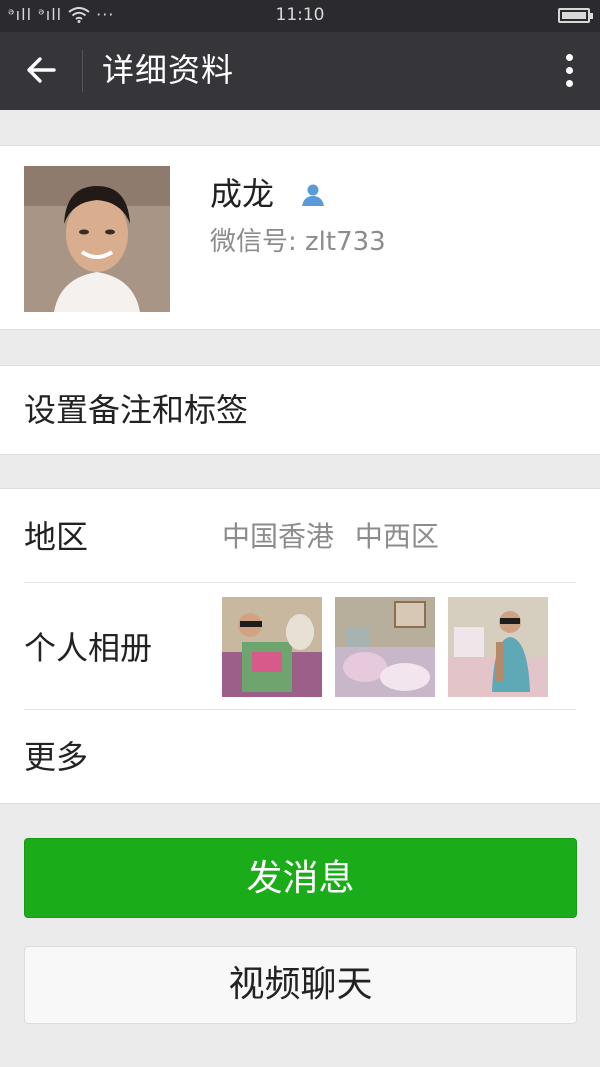 This screenshot has height=1067, width=600. What do you see at coordinates (330, 536) in the screenshot?
I see `region-value: 中国香港 中西区` at bounding box center [330, 536].